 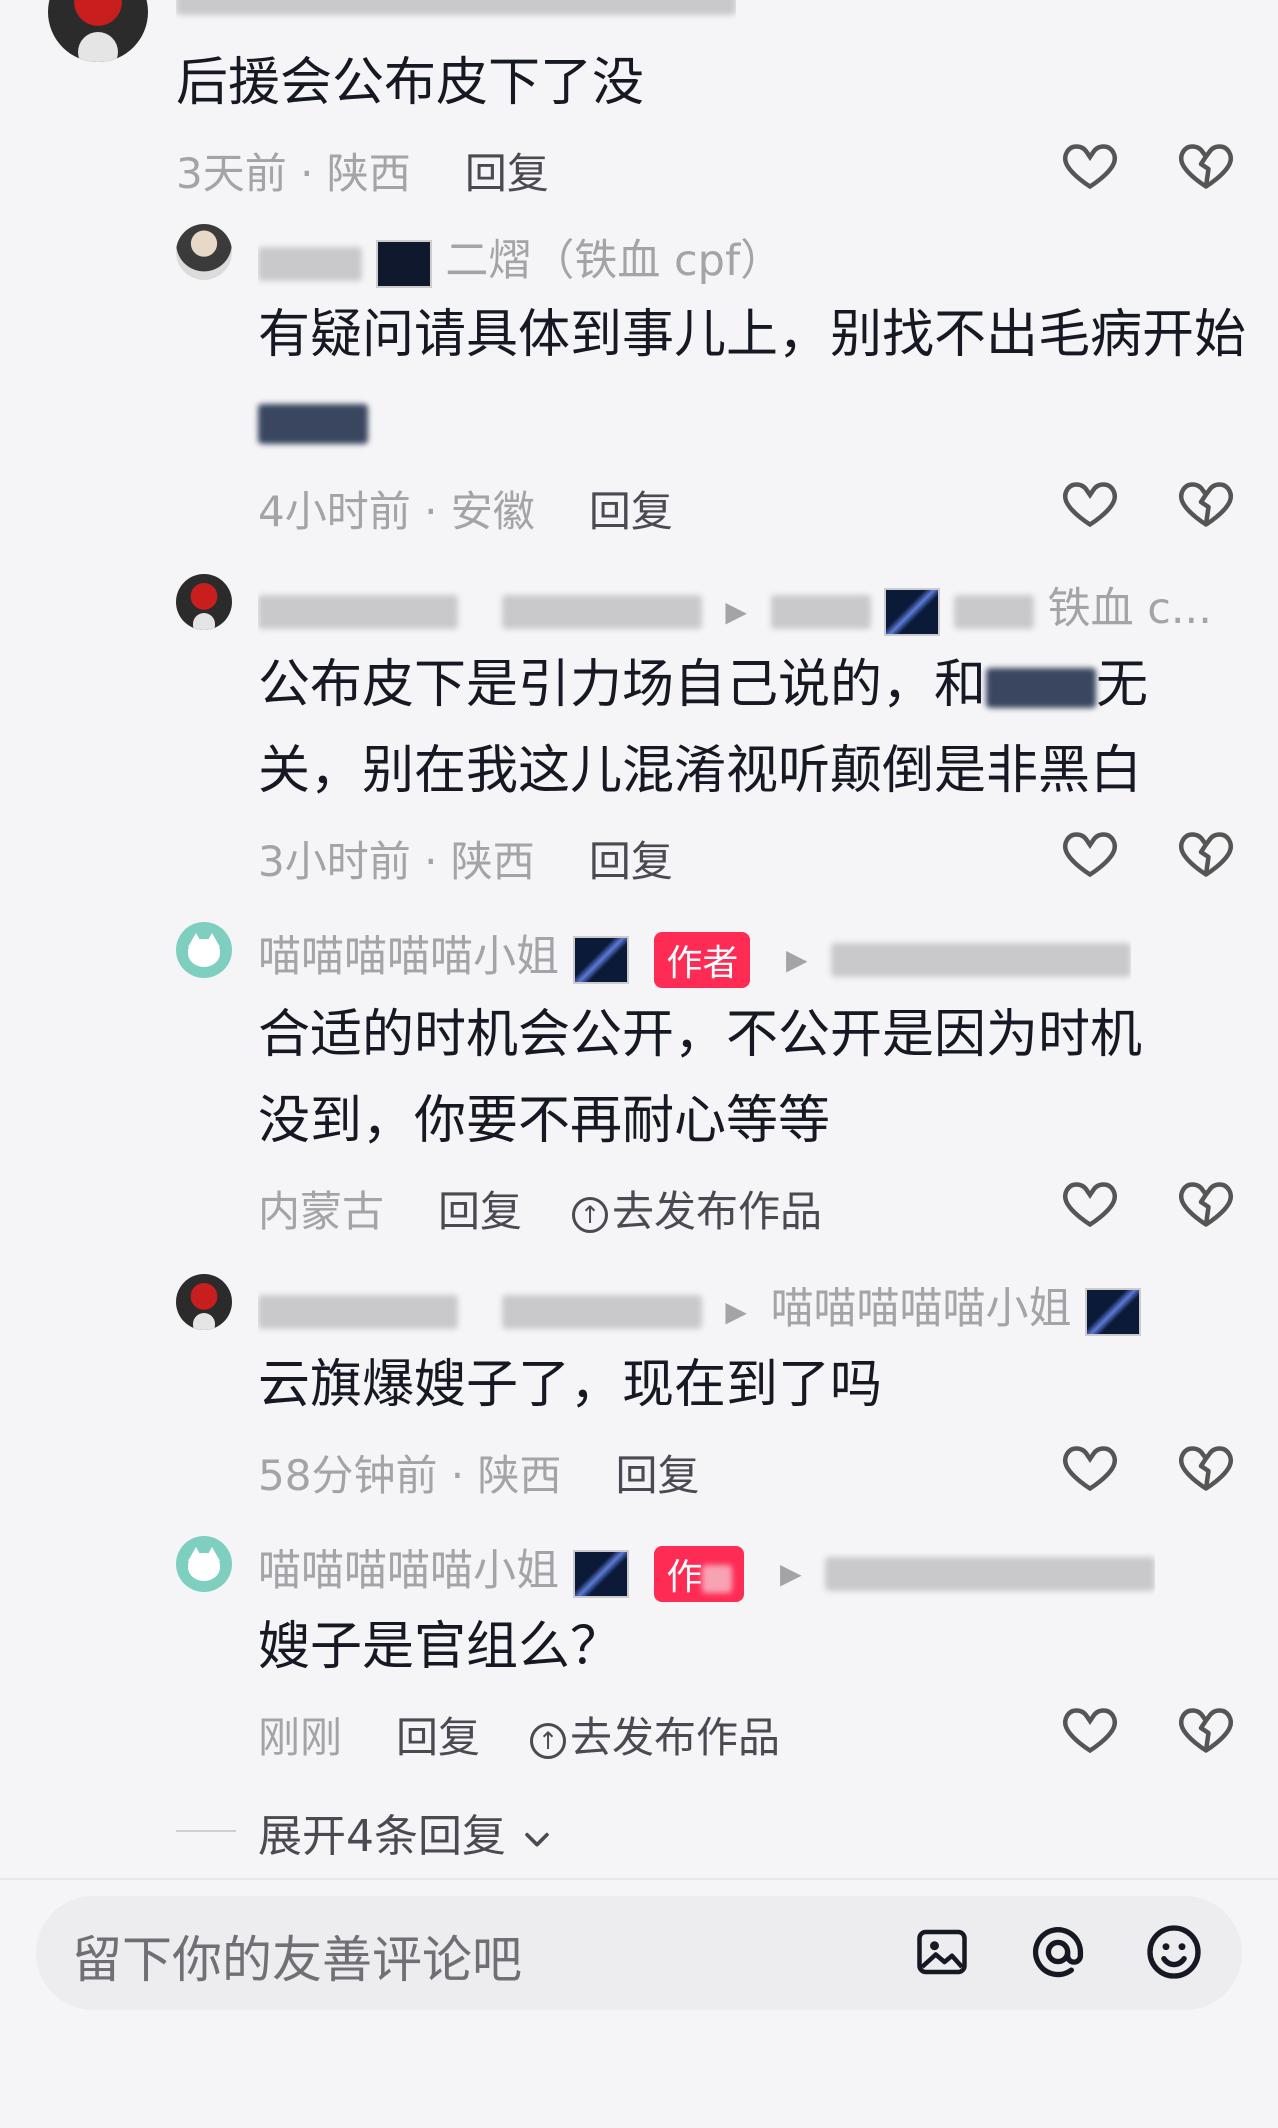 I want to click on timestamp: 4小时前, so click(x=334, y=511).